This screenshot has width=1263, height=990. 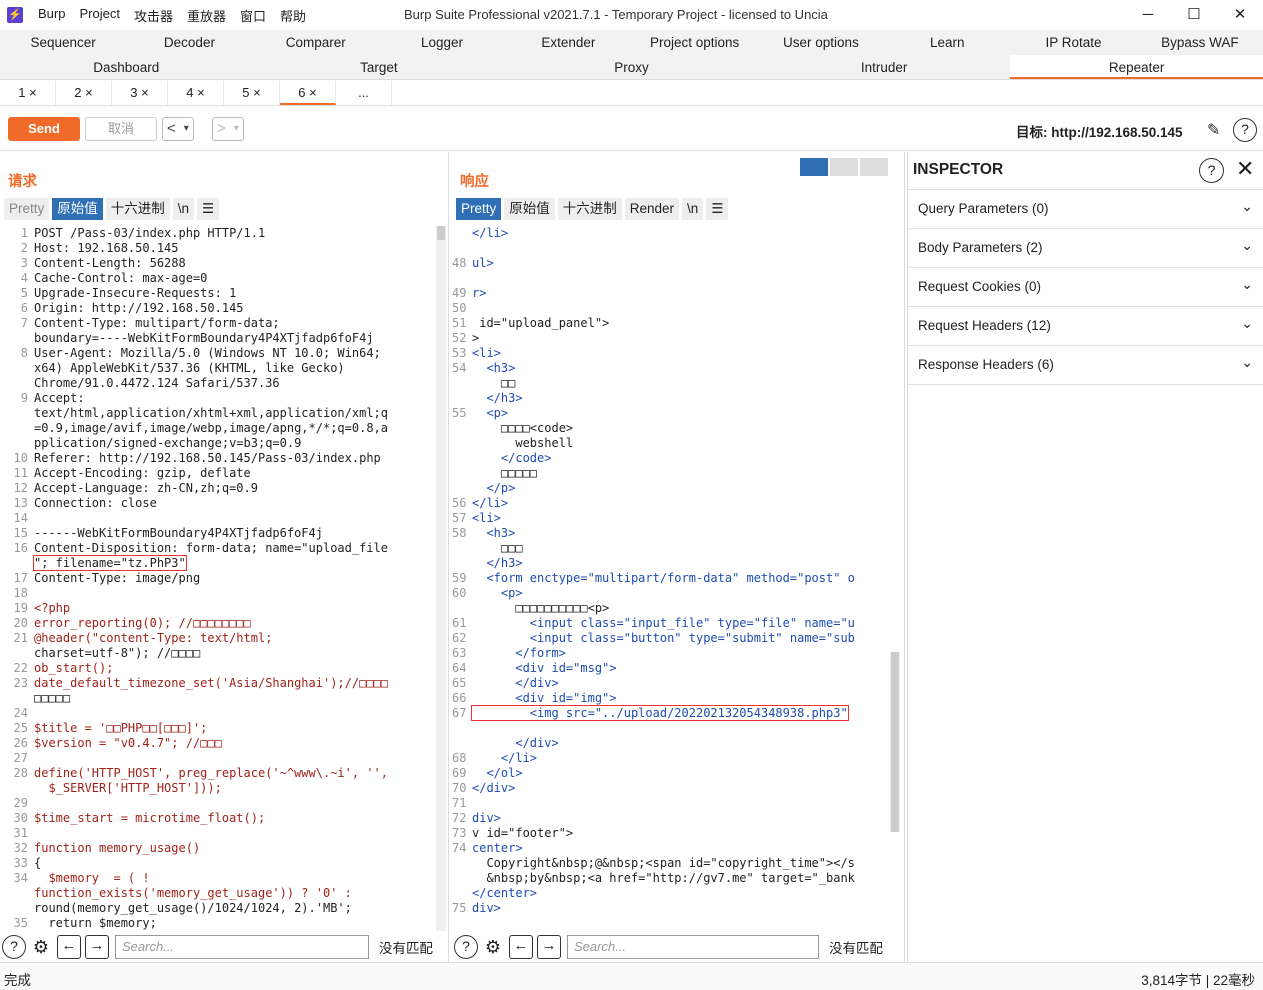 I want to click on layout-tabs-icon, so click(x=874, y=167).